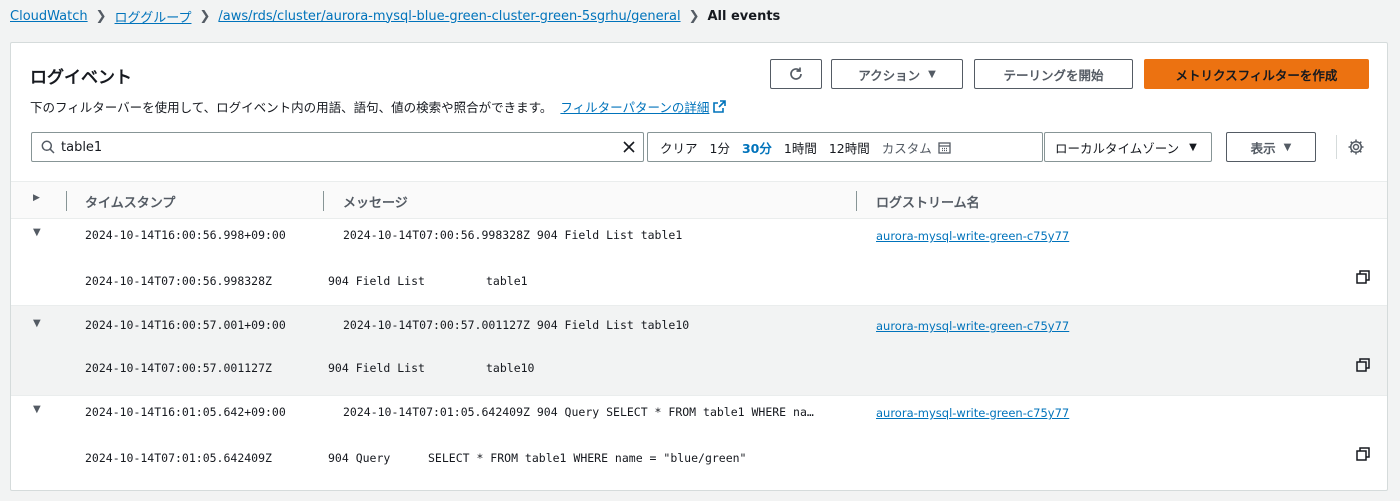  I want to click on range-clear: クリア, so click(679, 147).